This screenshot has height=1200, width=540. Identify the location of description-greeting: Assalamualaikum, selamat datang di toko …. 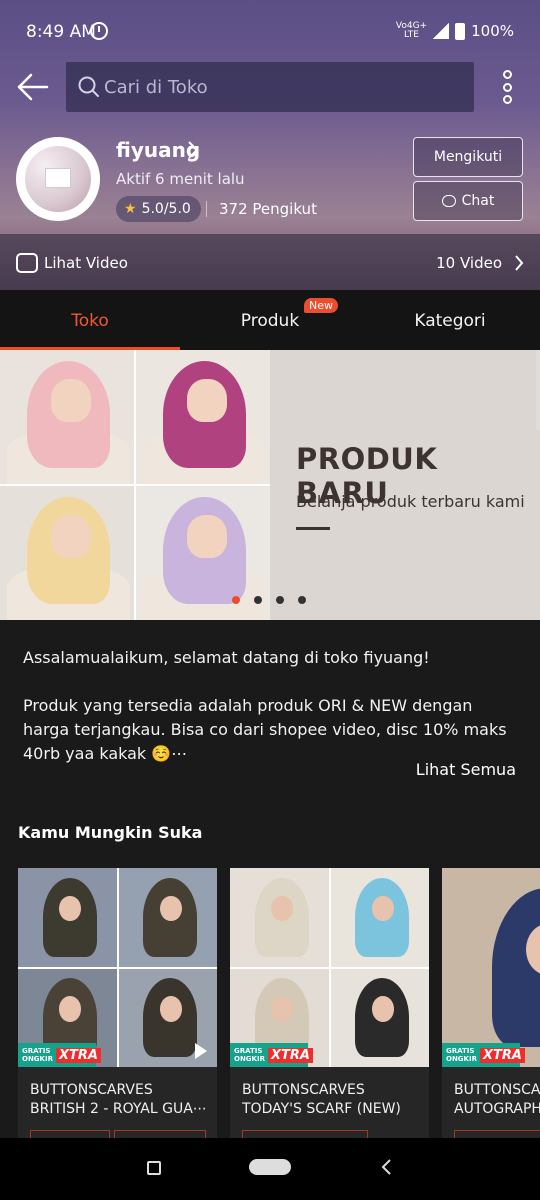
(226, 657).